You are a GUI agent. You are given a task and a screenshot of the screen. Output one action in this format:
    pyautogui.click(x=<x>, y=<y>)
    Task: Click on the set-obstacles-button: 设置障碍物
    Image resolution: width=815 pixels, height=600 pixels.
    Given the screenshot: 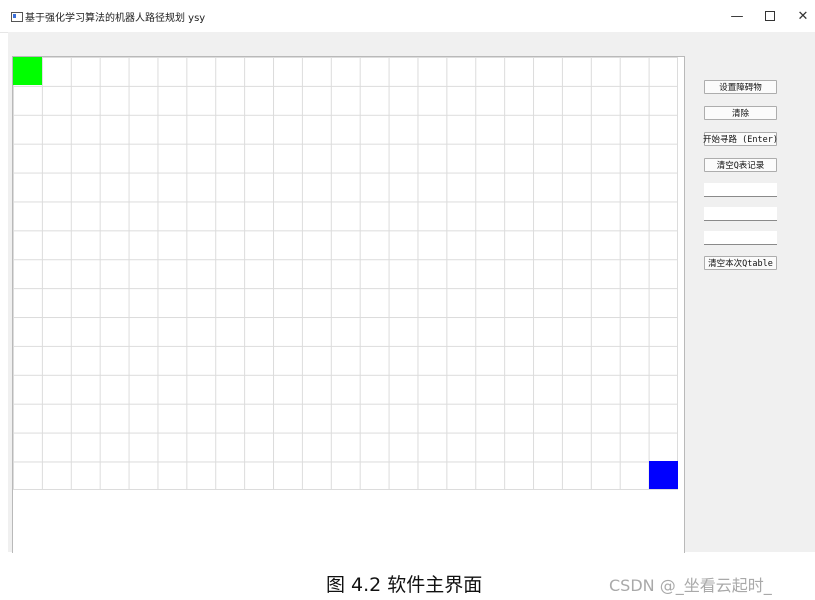 What is the action you would take?
    pyautogui.click(x=740, y=87)
    